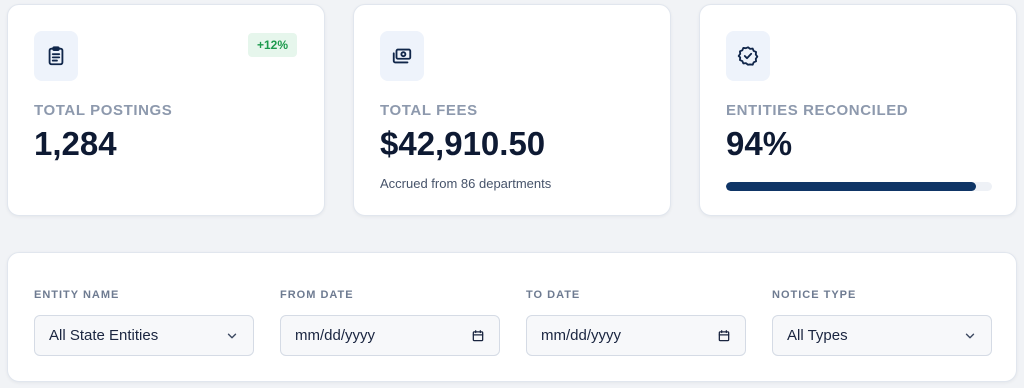 The image size is (1024, 388). Describe the element at coordinates (429, 110) in the screenshot. I see `total-fees-label: TOTAL FEES` at that location.